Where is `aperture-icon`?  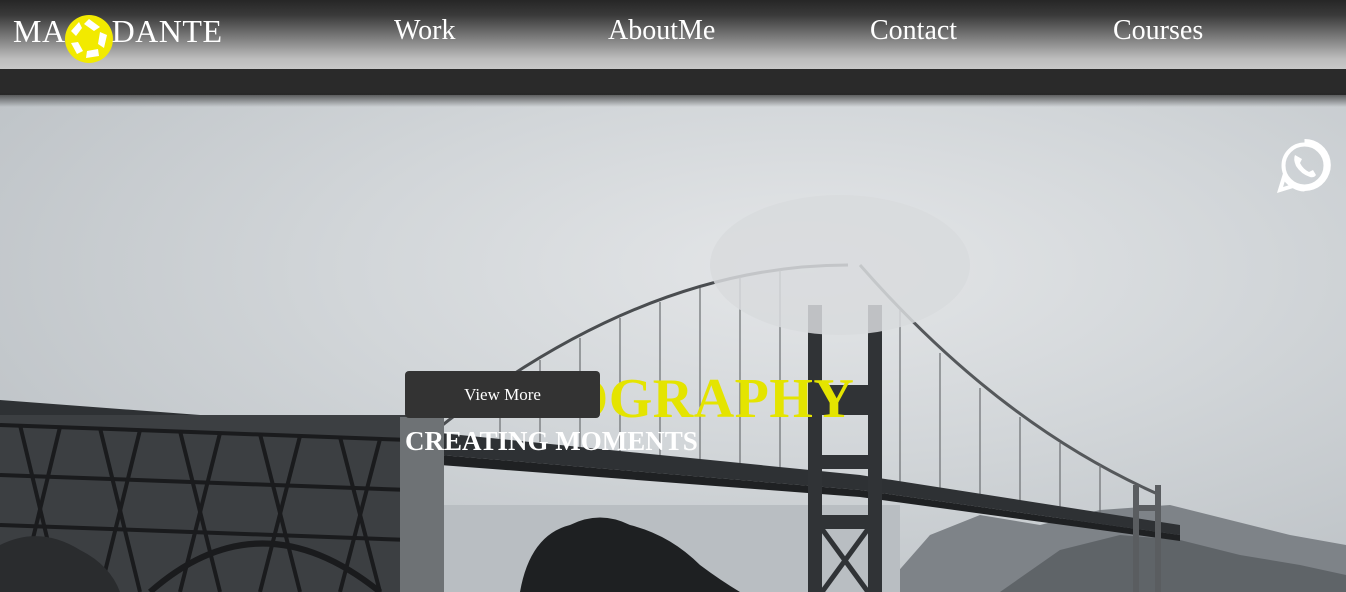
aperture-icon is located at coordinates (88, 39).